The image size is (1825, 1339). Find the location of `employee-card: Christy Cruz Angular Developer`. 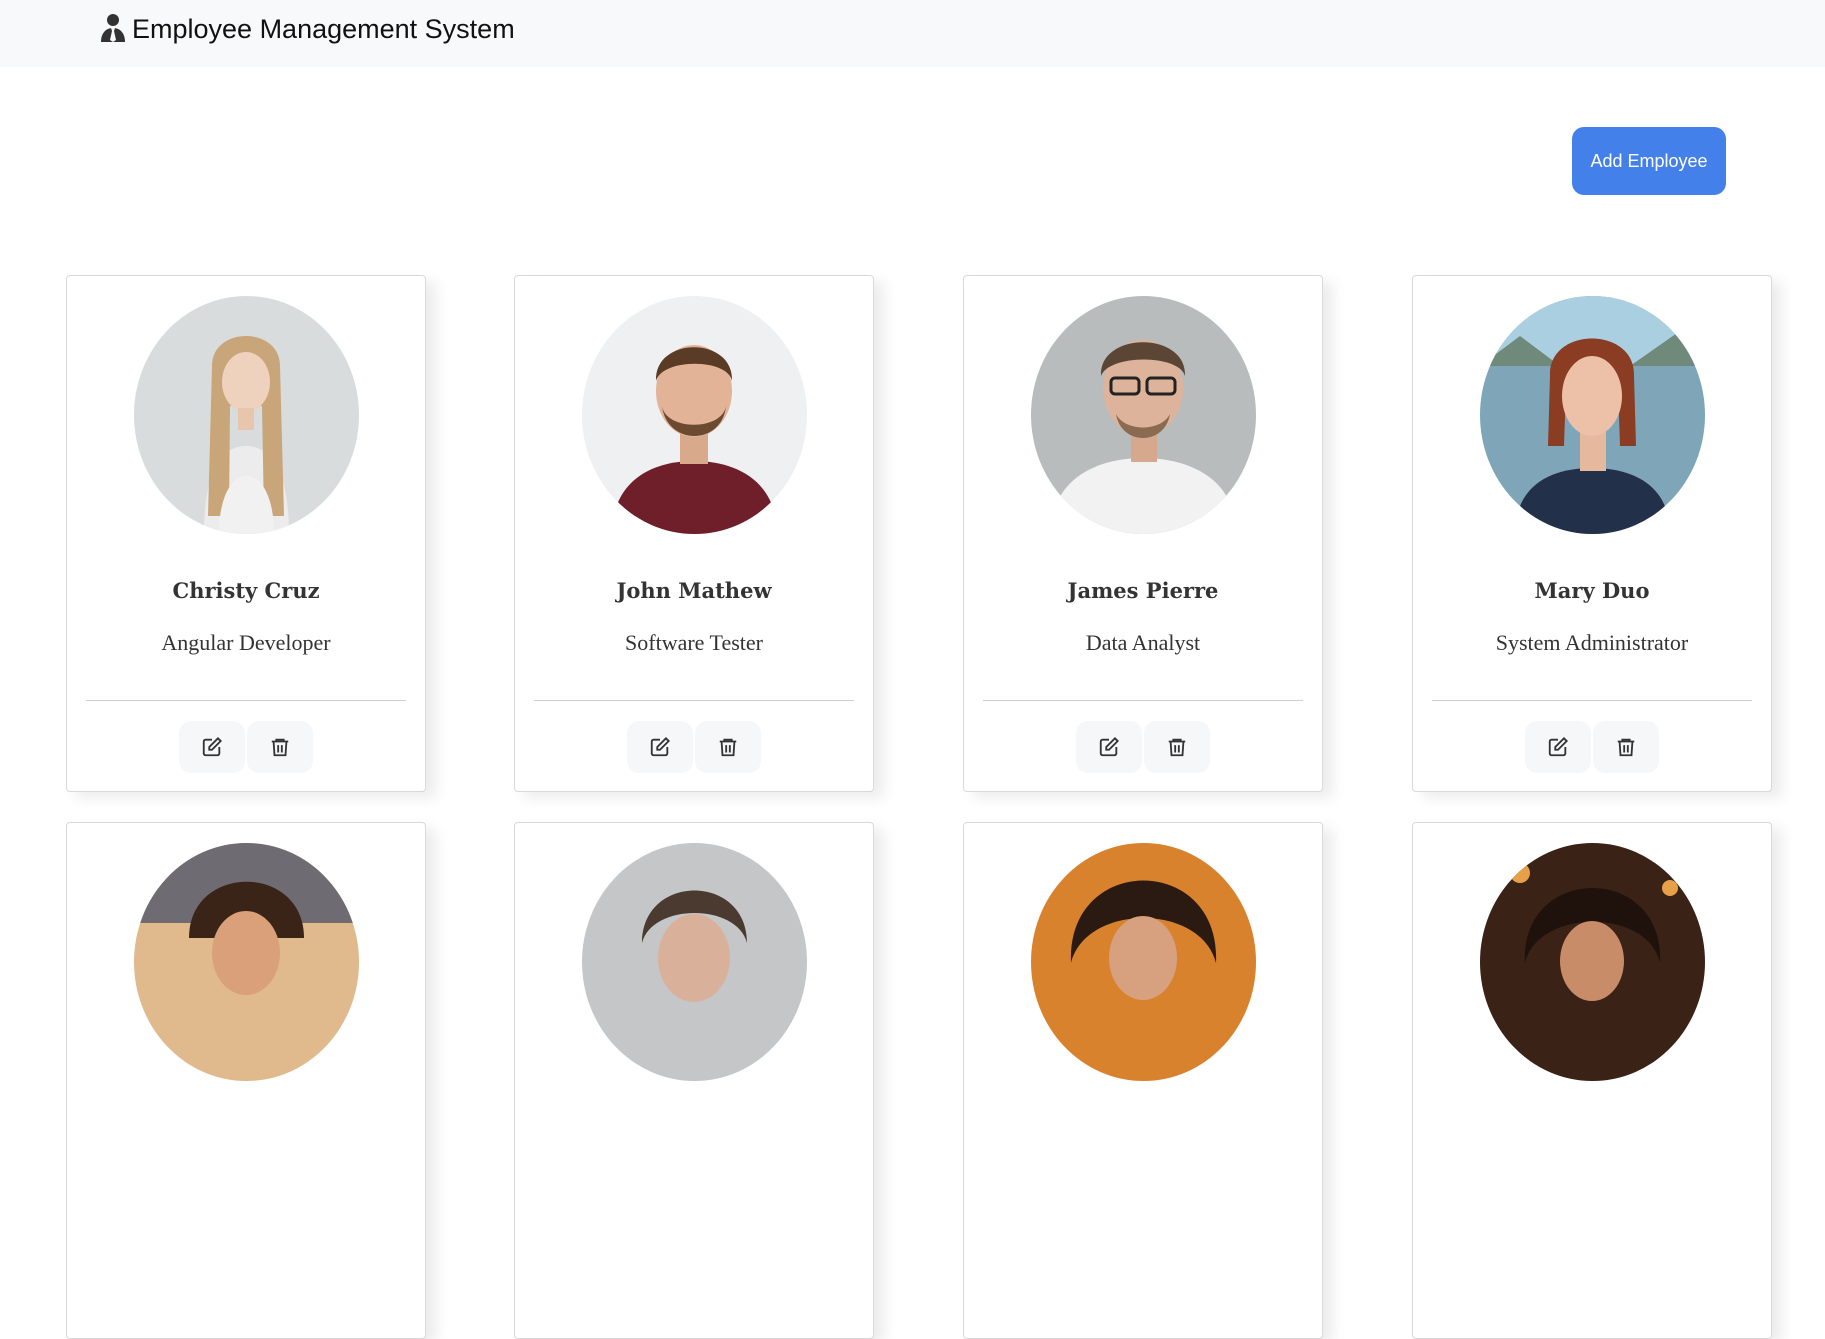

employee-card: Christy Cruz Angular Developer is located at coordinates (246, 533).